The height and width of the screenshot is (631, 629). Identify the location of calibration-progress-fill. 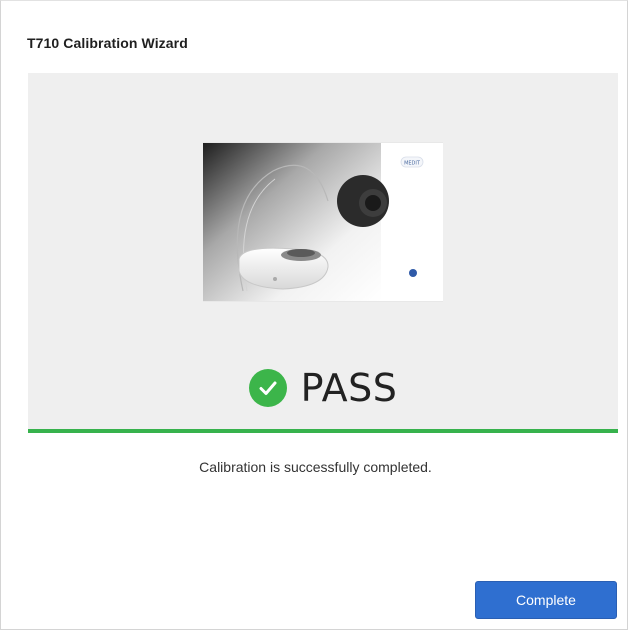
(323, 431).